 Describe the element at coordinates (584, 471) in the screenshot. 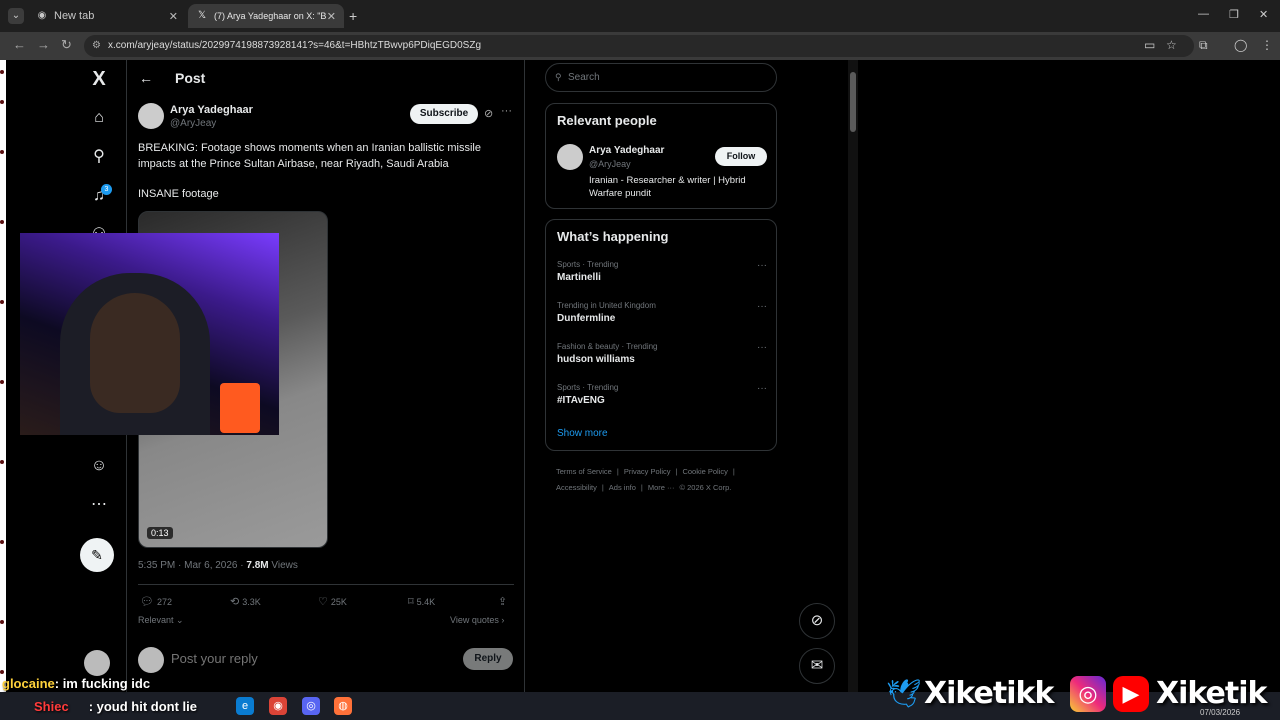

I see `footer-link: Terms of Service` at that location.